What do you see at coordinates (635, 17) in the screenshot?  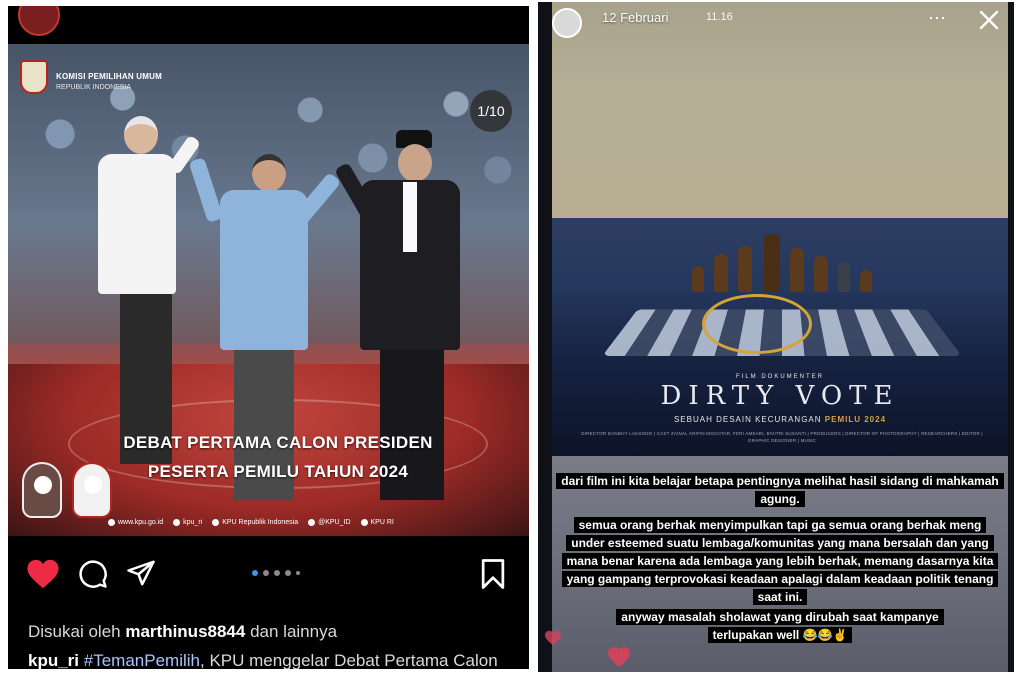 I see `story-date: 12 Februari` at bounding box center [635, 17].